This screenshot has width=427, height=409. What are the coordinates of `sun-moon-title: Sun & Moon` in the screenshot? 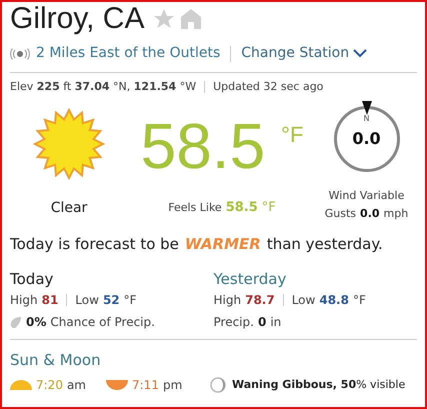 It's located at (55, 360).